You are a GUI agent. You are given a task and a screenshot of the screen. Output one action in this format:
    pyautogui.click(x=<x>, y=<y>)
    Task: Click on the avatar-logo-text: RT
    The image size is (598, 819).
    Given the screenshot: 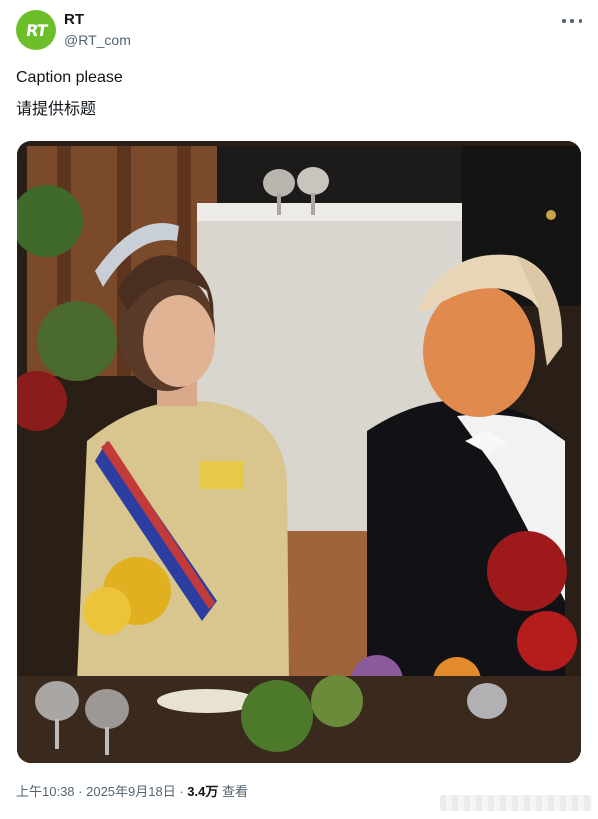 What is the action you would take?
    pyautogui.click(x=36, y=30)
    